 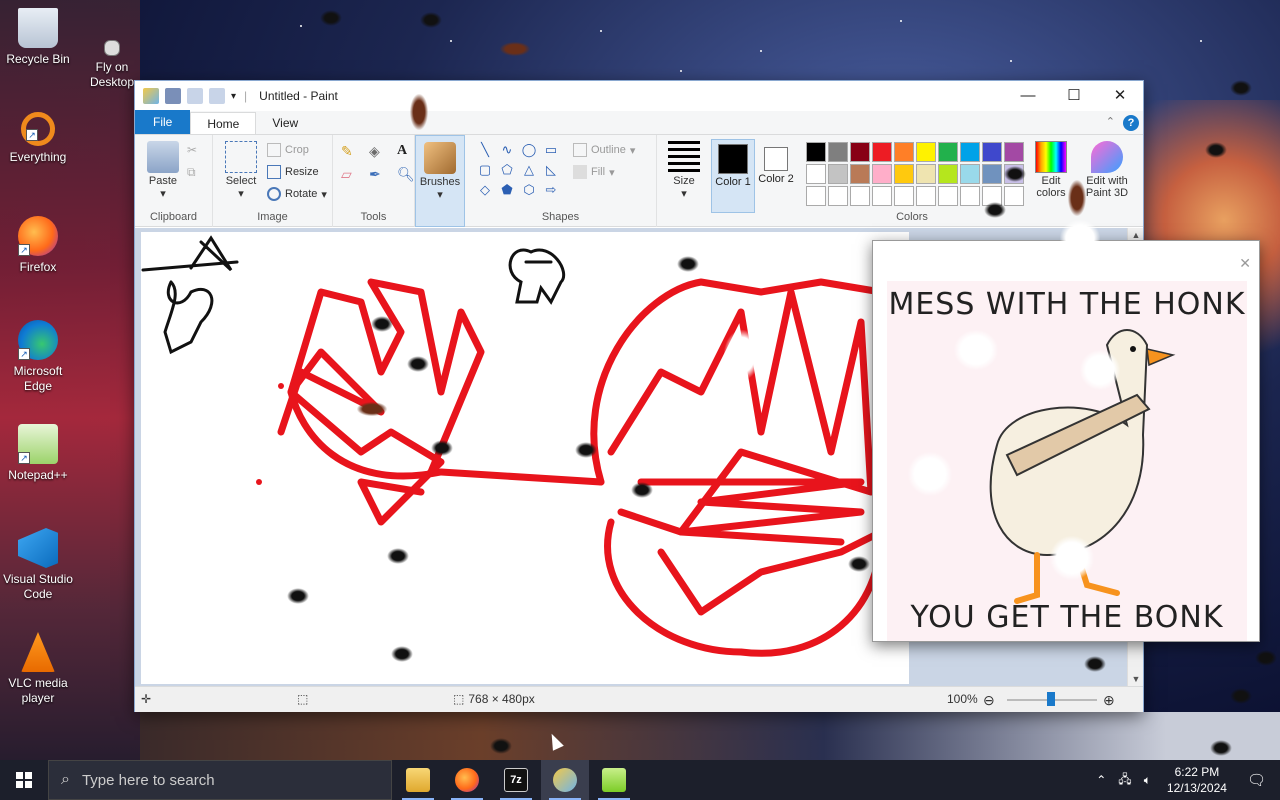 I want to click on network-icon: 🖧︎, so click(x=1124, y=780).